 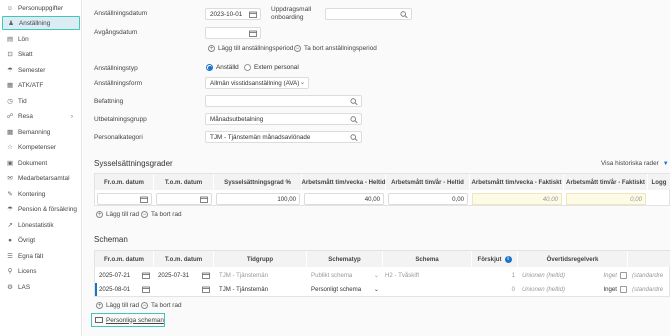 What do you see at coordinates (243, 289) in the screenshot?
I see `schedule-group-value: TJM - Tjänstemän` at bounding box center [243, 289].